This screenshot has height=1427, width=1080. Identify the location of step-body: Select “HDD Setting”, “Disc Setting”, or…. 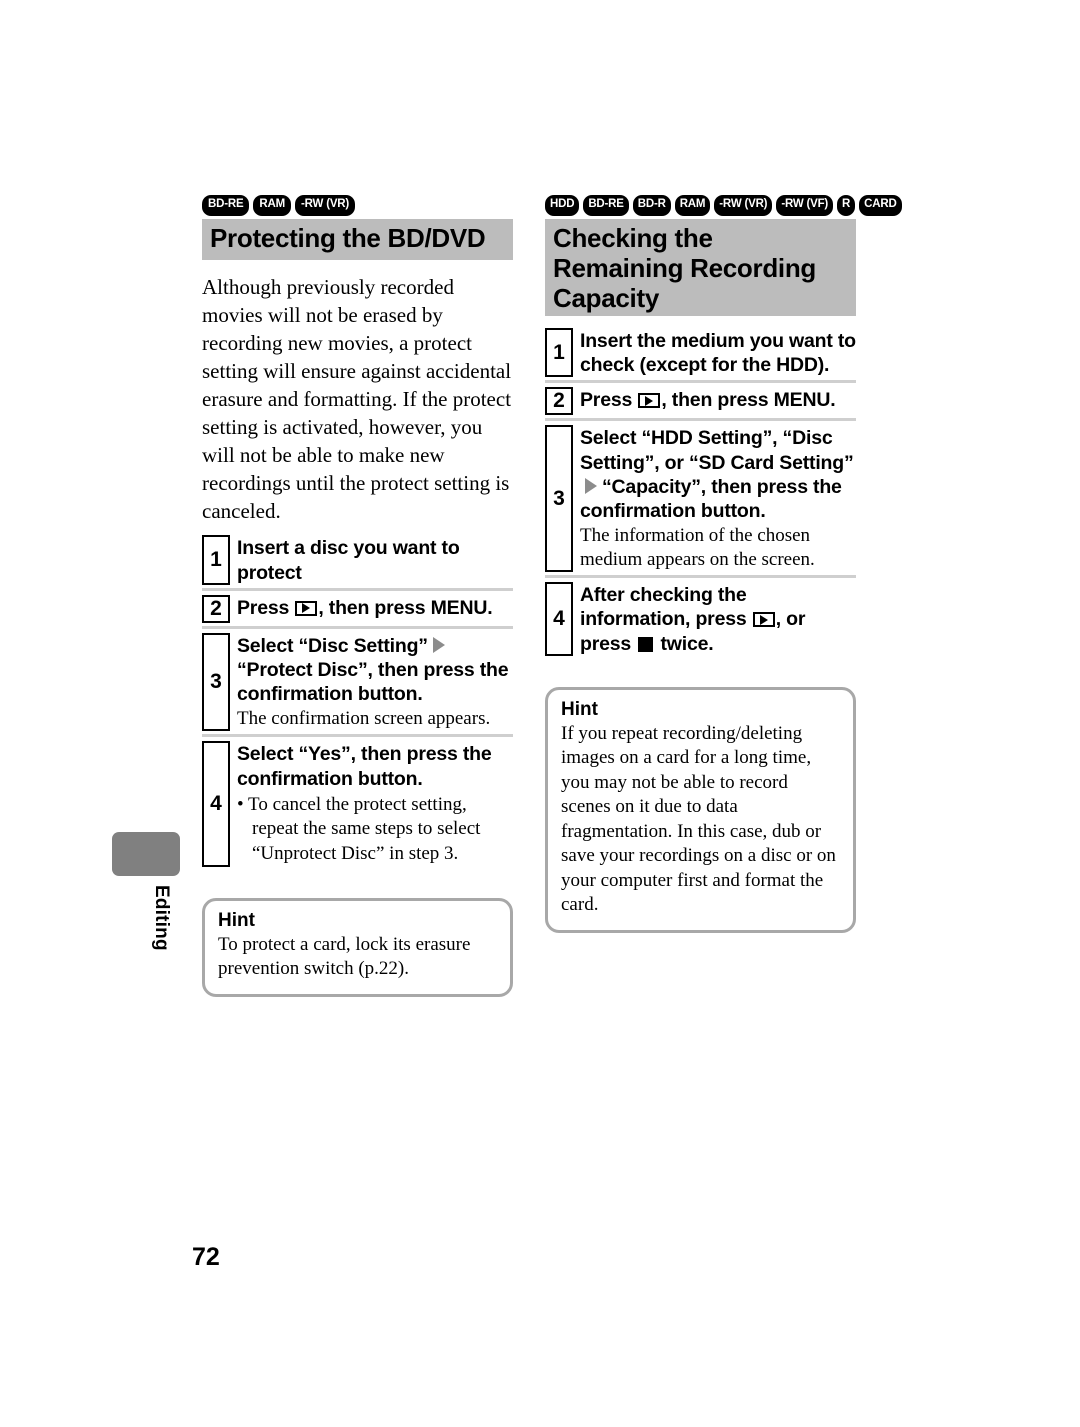
(718, 498).